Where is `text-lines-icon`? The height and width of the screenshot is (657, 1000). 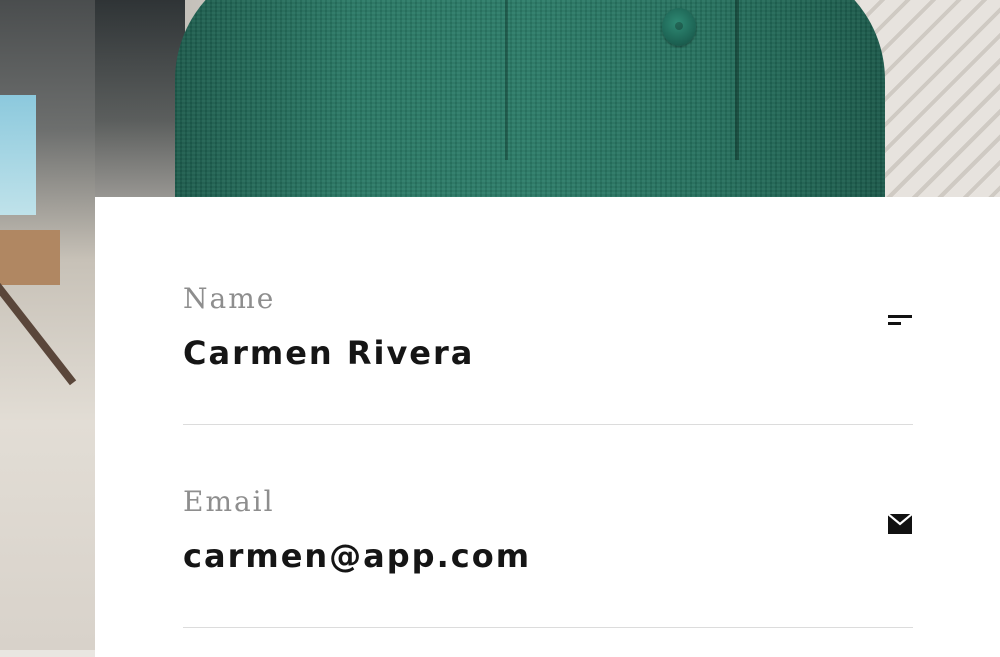 text-lines-icon is located at coordinates (900, 321).